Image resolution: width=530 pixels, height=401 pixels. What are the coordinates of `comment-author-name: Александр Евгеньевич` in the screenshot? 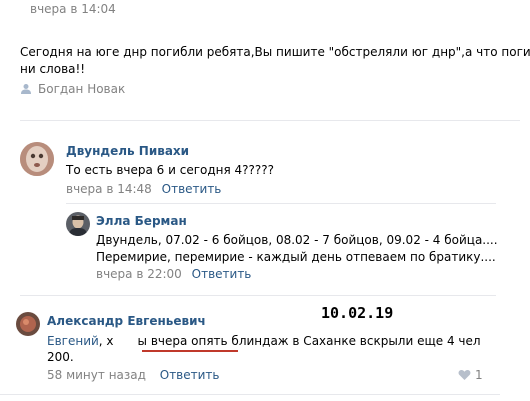 It's located at (126, 321).